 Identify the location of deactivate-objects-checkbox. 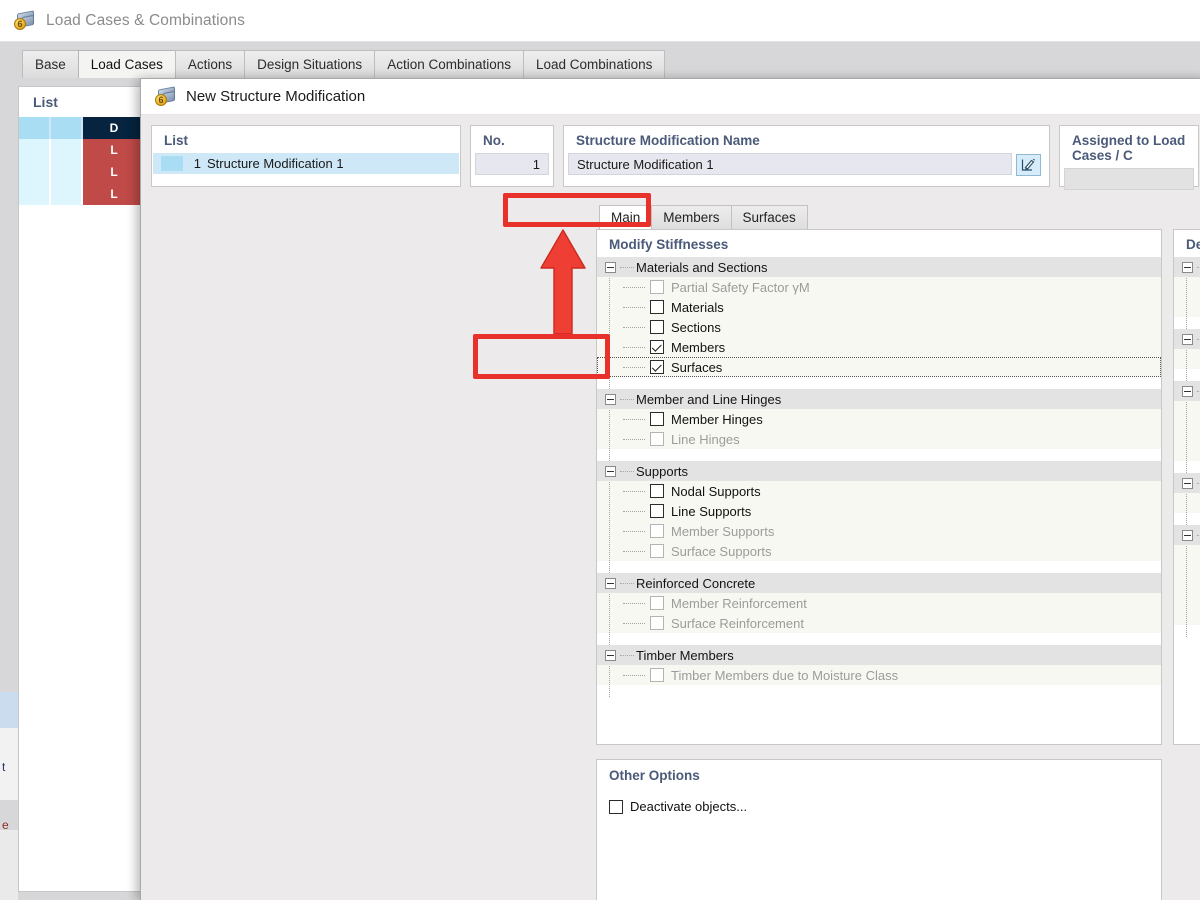
(616, 806).